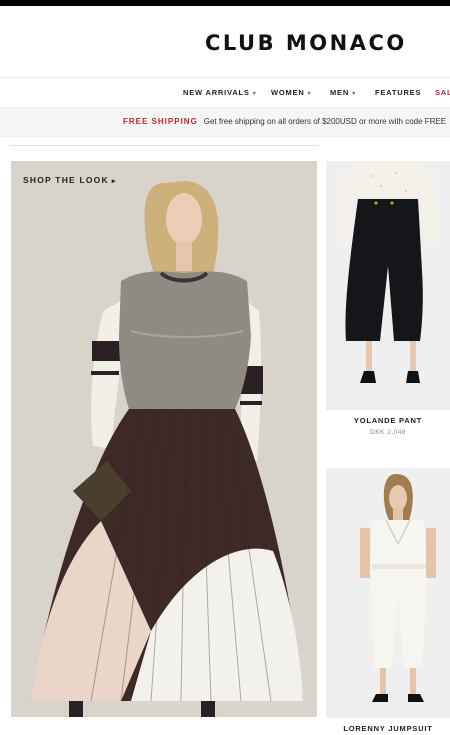 The image size is (450, 735). I want to click on nav-item-features: FEATURES, so click(398, 92).